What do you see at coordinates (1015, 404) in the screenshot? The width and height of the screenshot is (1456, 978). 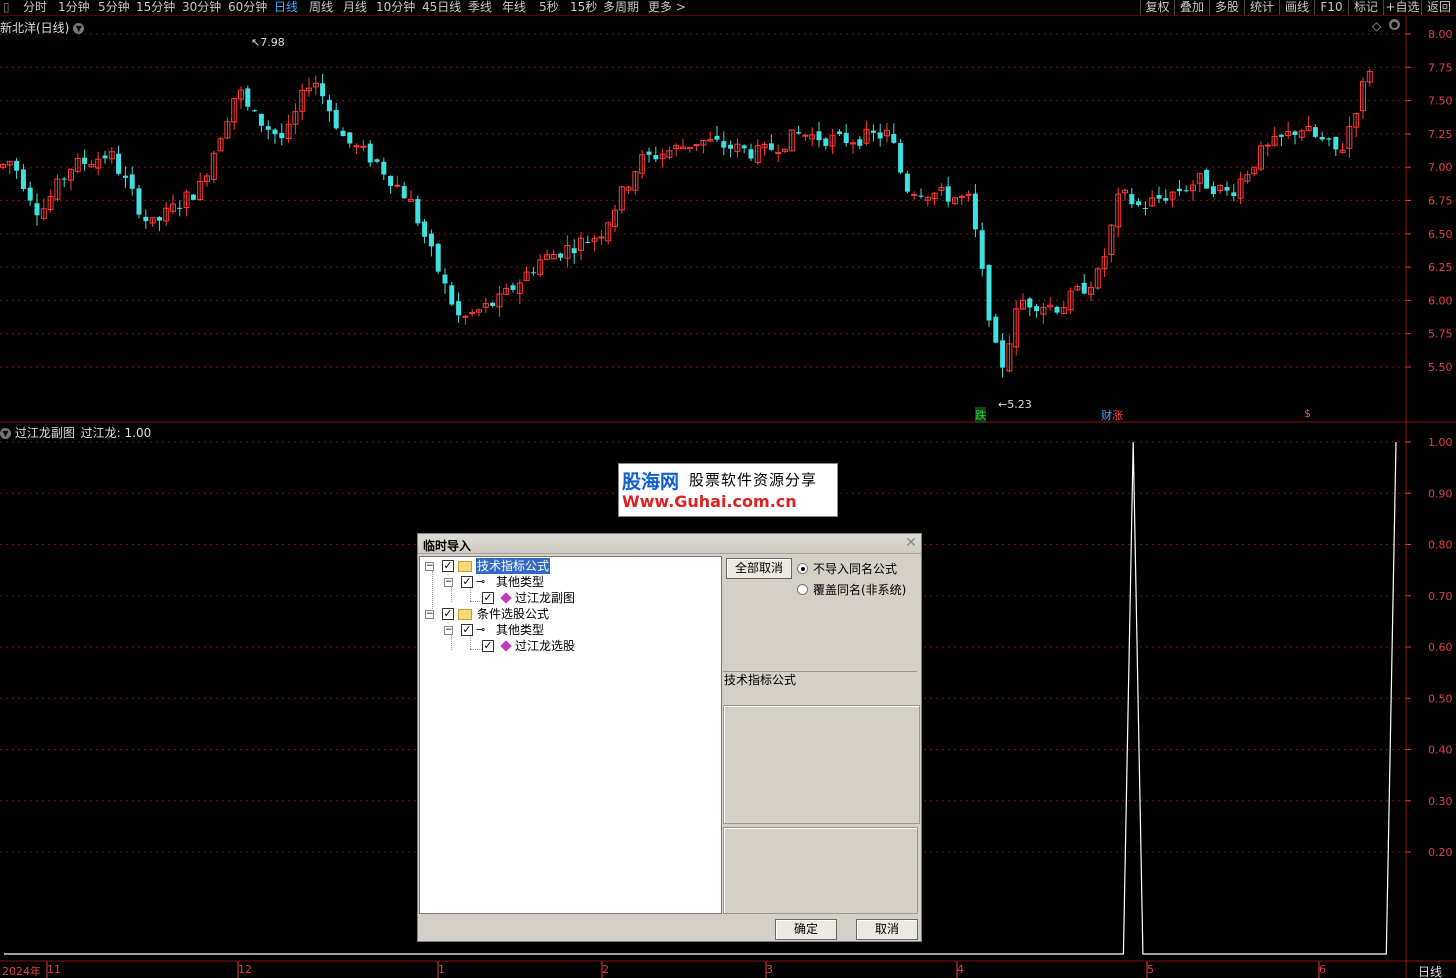 I see `low-annotation: ←5.23` at bounding box center [1015, 404].